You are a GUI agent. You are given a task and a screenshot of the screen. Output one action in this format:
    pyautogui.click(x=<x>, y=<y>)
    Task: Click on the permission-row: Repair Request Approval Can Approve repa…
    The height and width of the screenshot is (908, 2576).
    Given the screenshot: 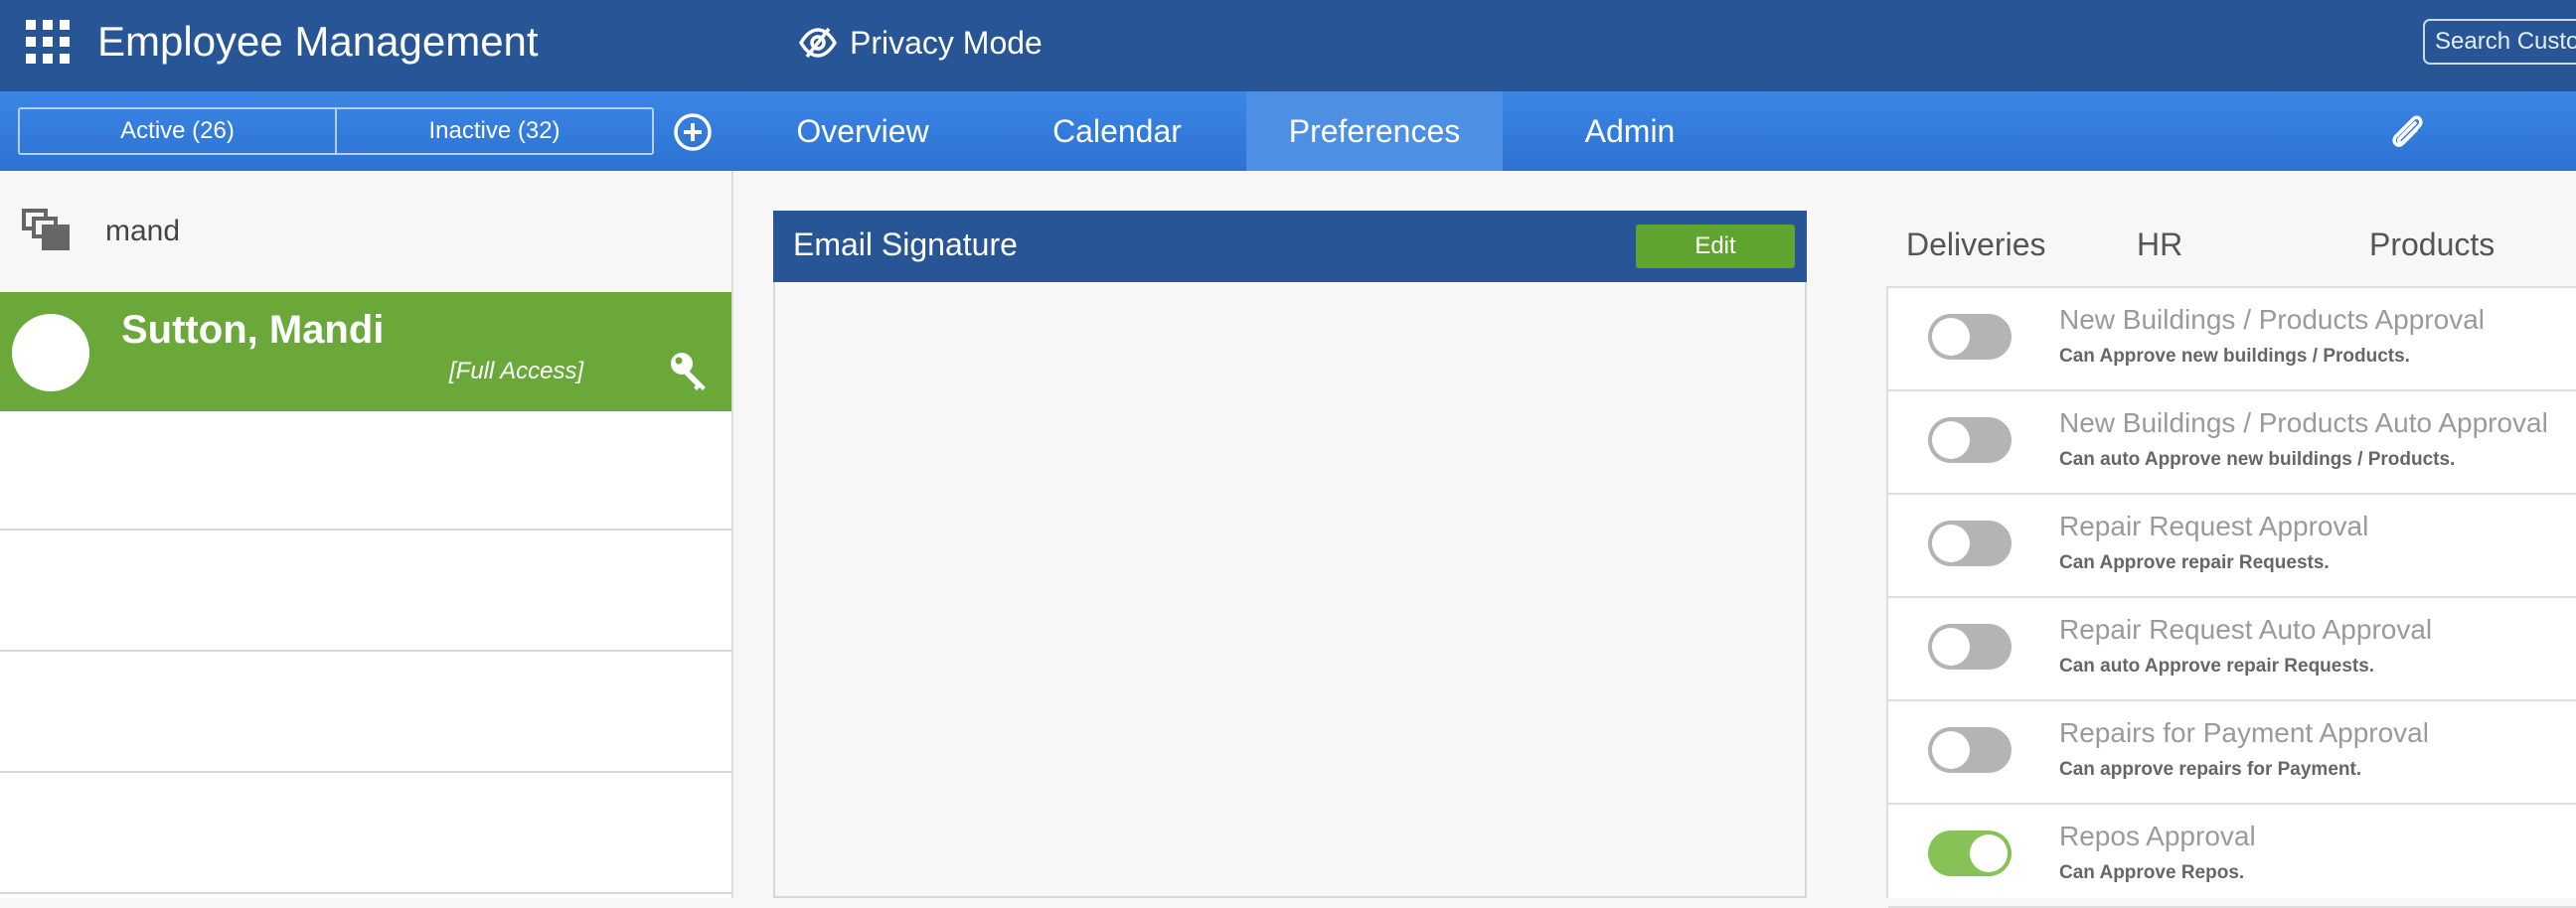 What is the action you would take?
    pyautogui.click(x=2232, y=546)
    